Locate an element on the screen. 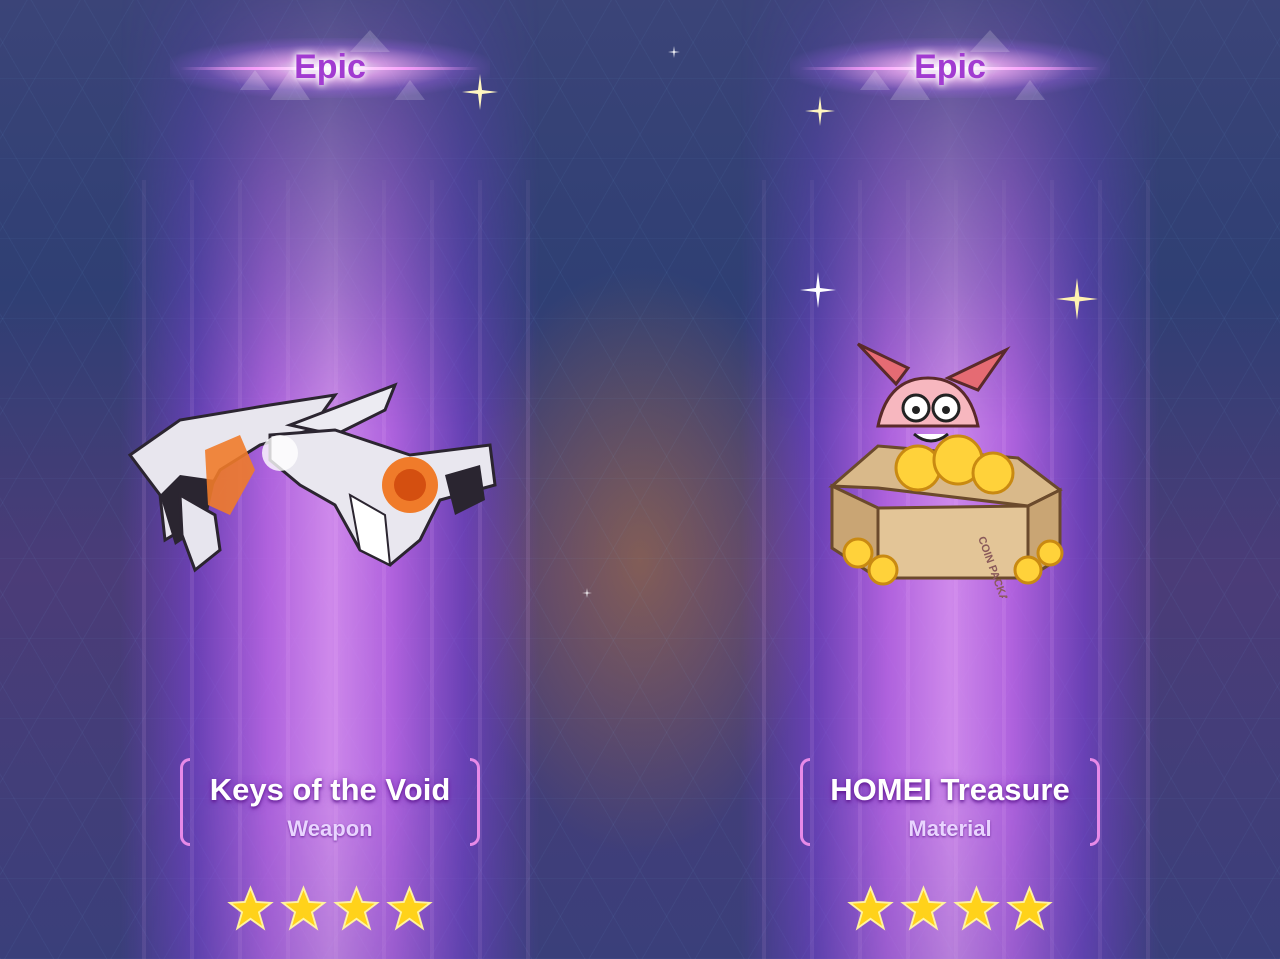 This screenshot has width=1280, height=959. item-name-frame: HOMEI Treasure Material is located at coordinates (950, 802).